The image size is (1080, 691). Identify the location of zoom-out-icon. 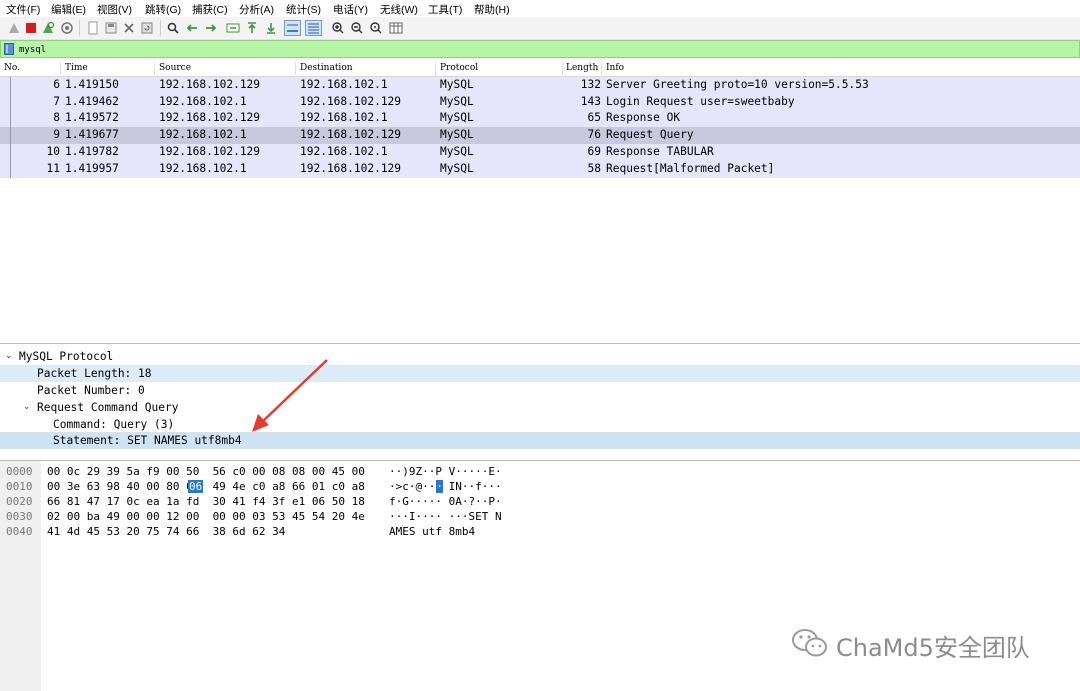
(357, 28).